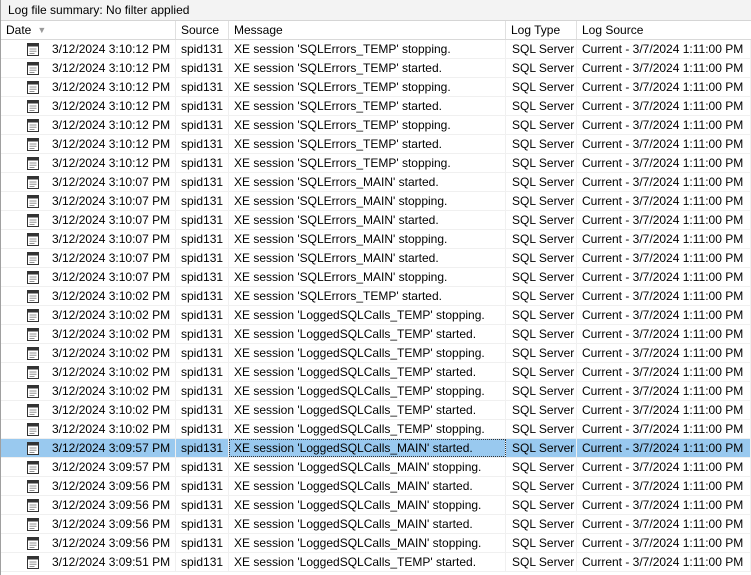 The width and height of the screenshot is (751, 575). Describe the element at coordinates (111, 239) in the screenshot. I see `cell-date-text: 3/12/2024 3:10:07 PM` at that location.